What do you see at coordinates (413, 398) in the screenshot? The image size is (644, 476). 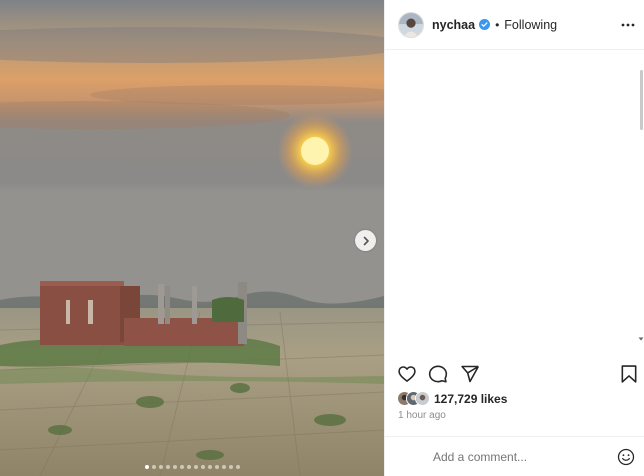 I see `liker-avatars` at bounding box center [413, 398].